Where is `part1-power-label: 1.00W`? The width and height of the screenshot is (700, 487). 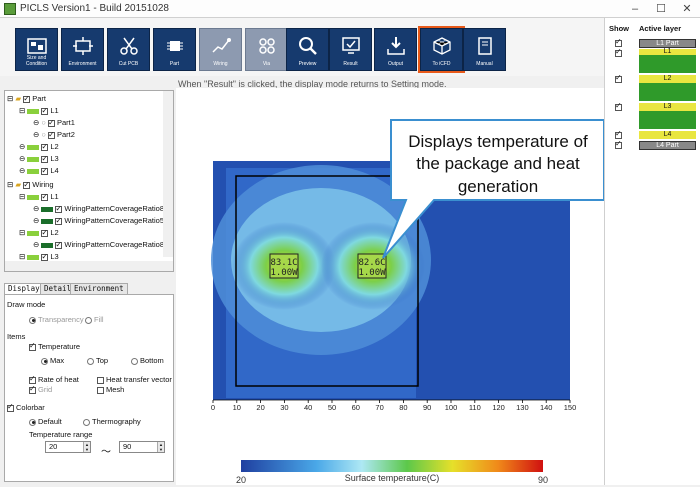 part1-power-label: 1.00W is located at coordinates (284, 273).